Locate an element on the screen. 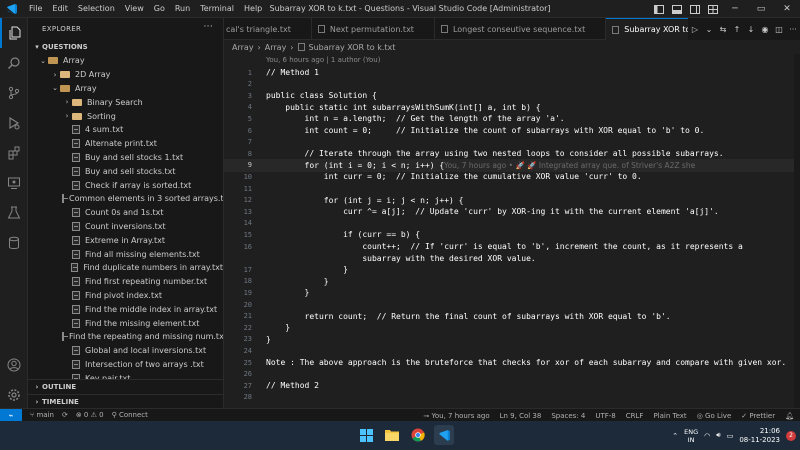 Image resolution: width=800 pixels, height=450 pixels. notifications-bell-icon: 🔔︎ is located at coordinates (789, 416).